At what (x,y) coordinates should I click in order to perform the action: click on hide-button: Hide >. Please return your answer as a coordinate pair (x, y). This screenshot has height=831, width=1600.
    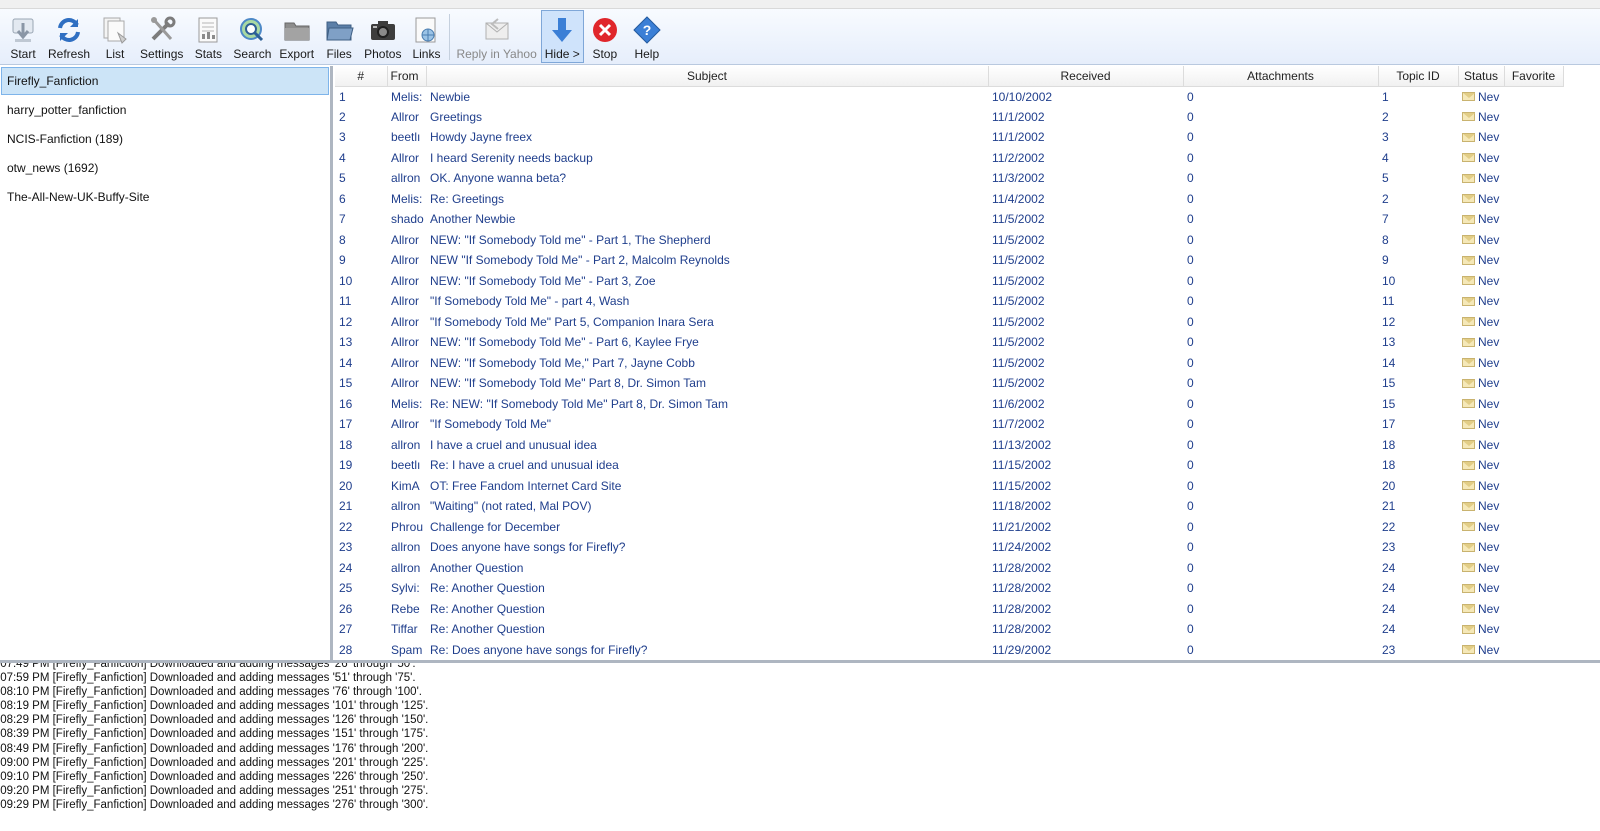
    Looking at the image, I should click on (562, 36).